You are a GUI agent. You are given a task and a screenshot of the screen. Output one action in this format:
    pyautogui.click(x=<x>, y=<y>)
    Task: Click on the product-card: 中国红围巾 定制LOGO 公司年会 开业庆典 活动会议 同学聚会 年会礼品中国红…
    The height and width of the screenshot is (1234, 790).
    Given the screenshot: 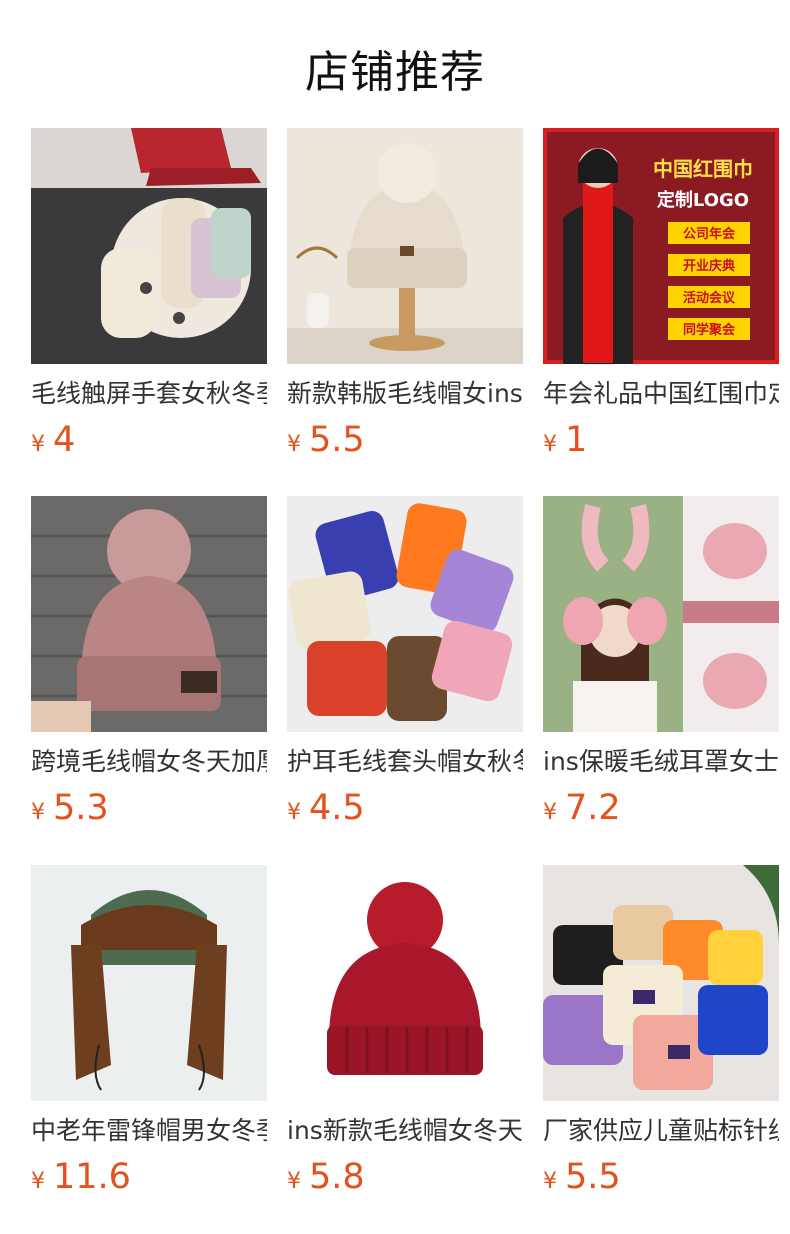 What is the action you would take?
    pyautogui.click(x=661, y=297)
    